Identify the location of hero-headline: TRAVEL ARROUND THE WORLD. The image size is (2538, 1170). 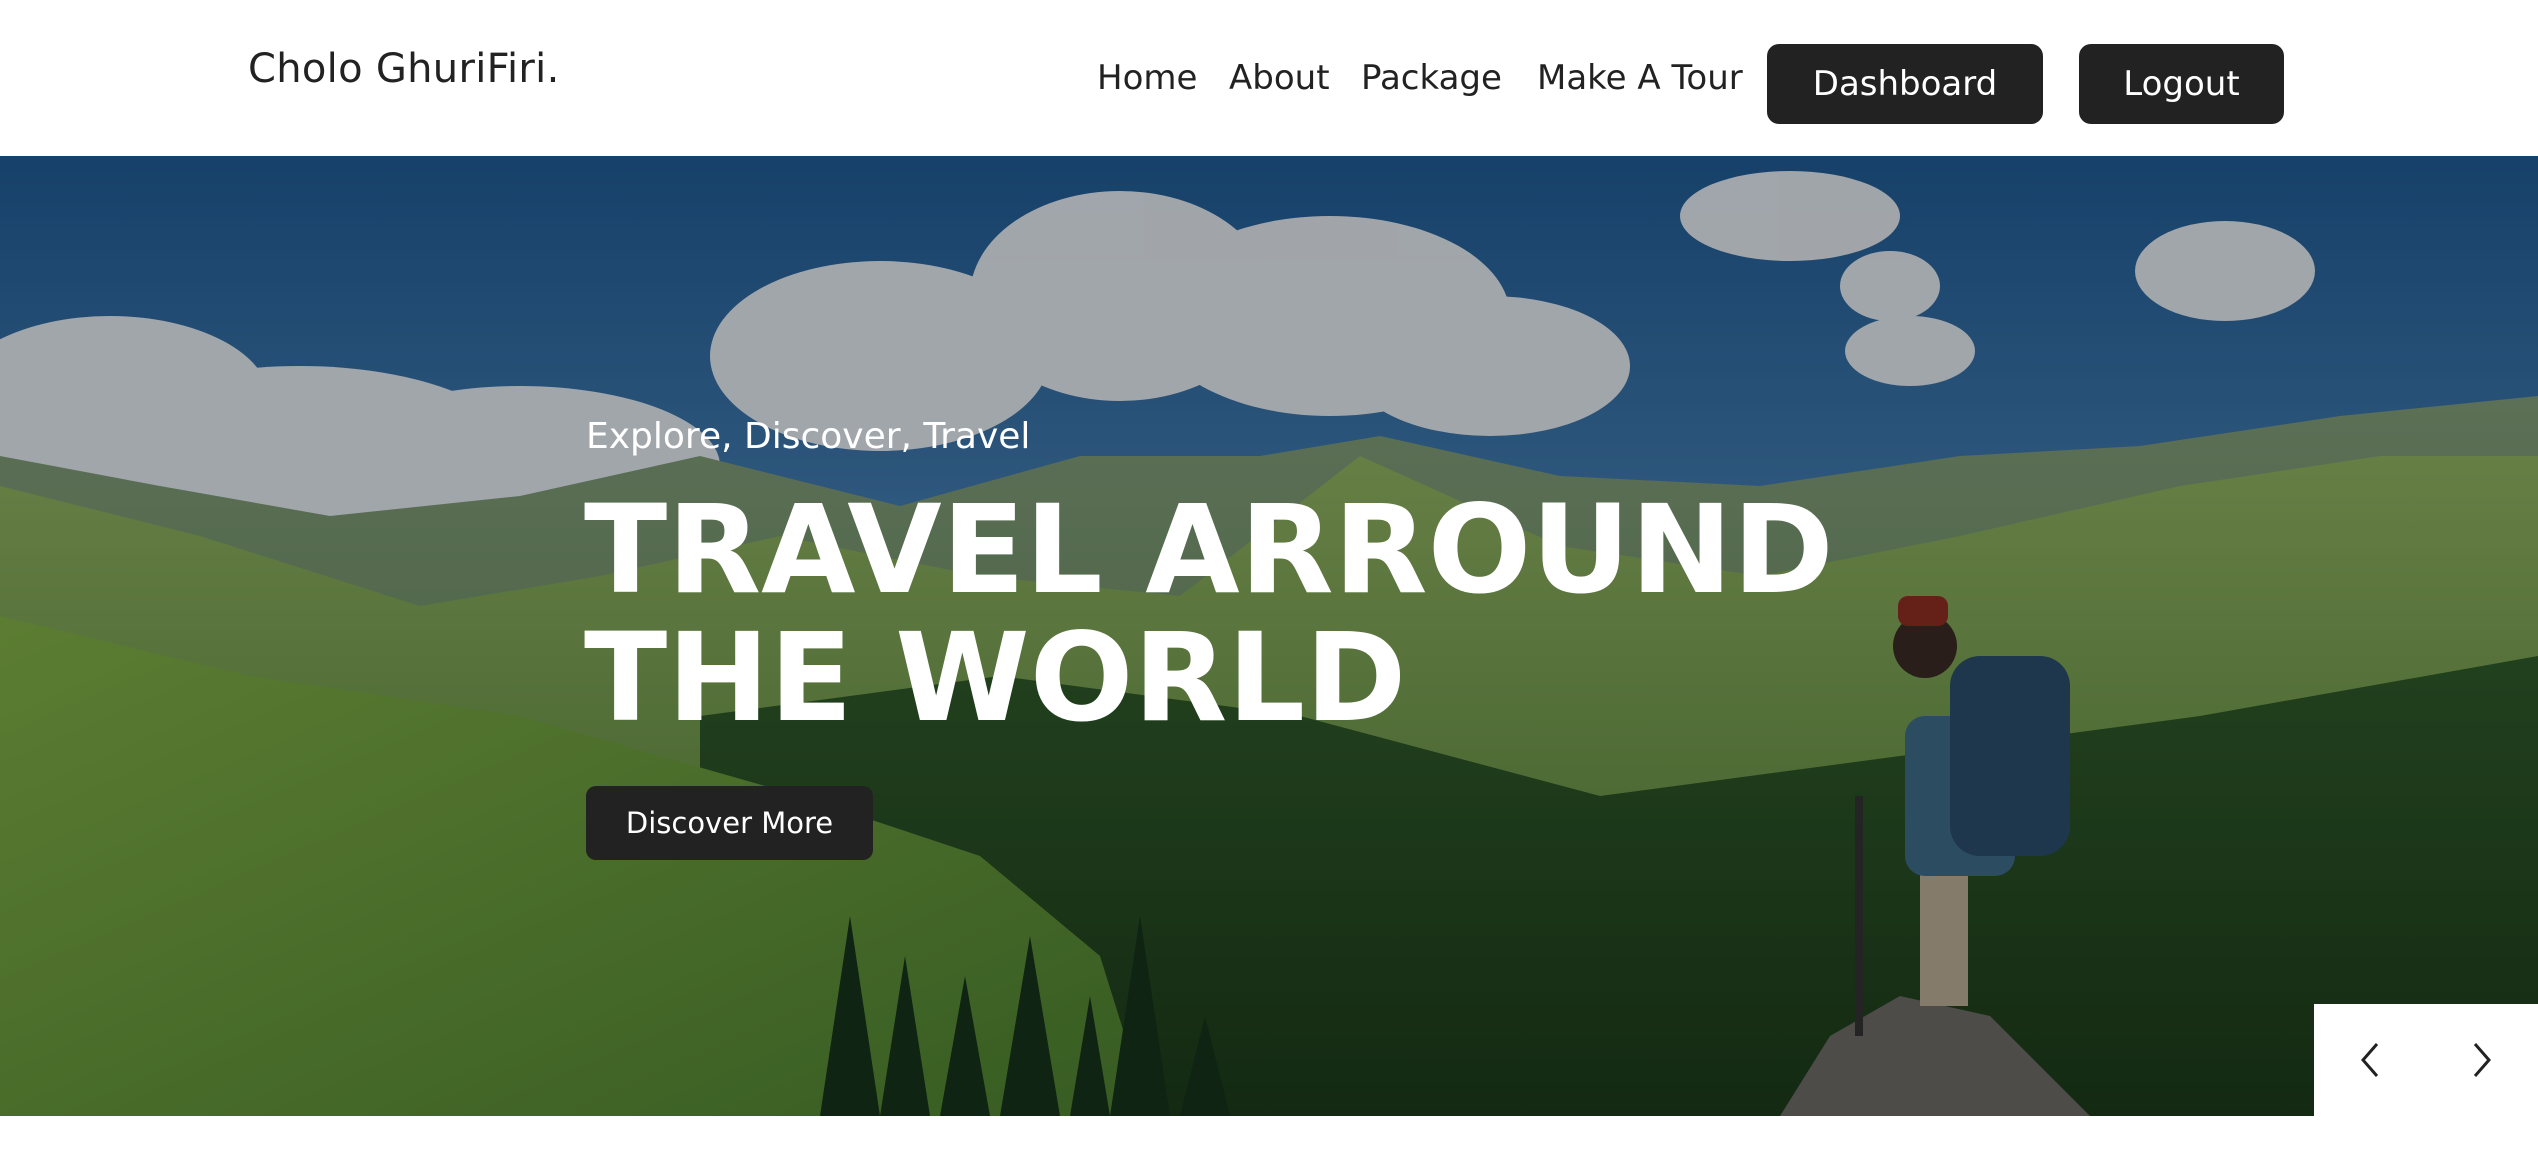
(1209, 614).